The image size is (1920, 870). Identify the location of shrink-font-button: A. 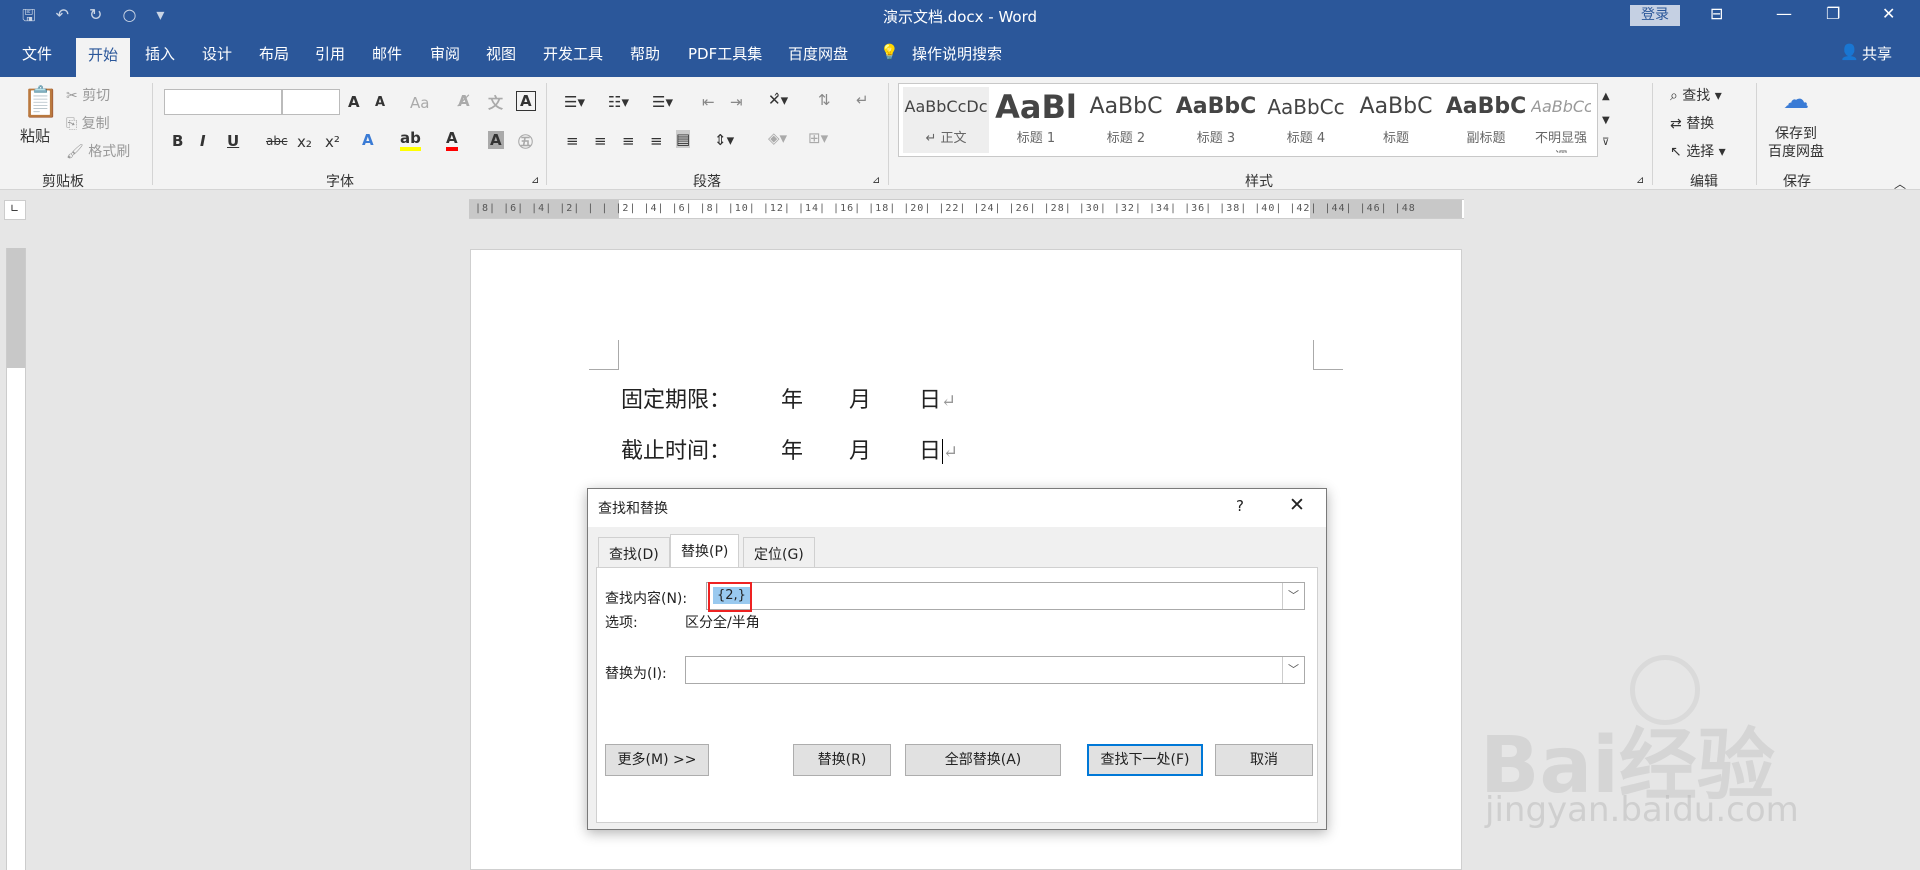
(380, 102).